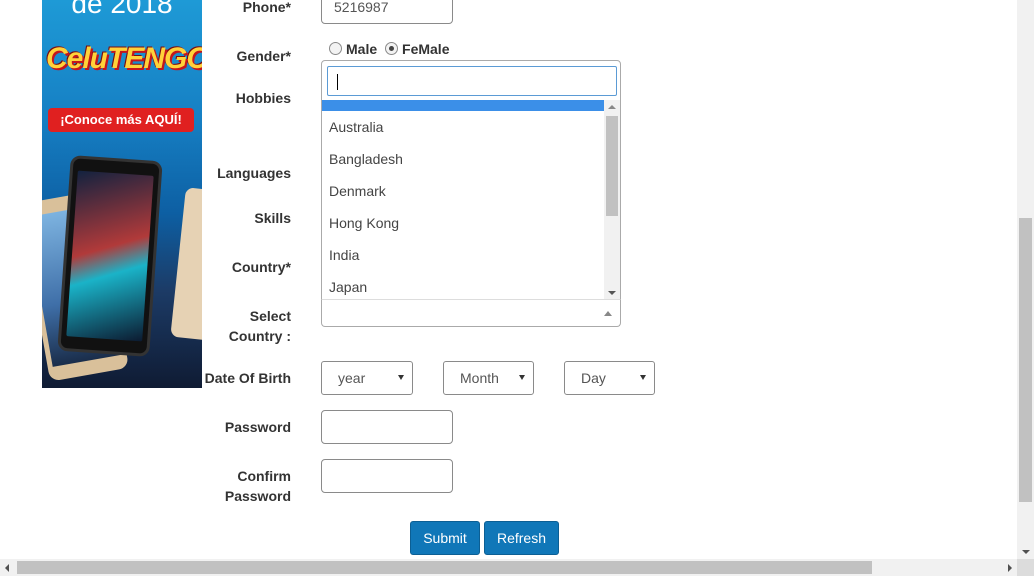 The image size is (1034, 576). I want to click on male-radio-label: Male, so click(361, 49).